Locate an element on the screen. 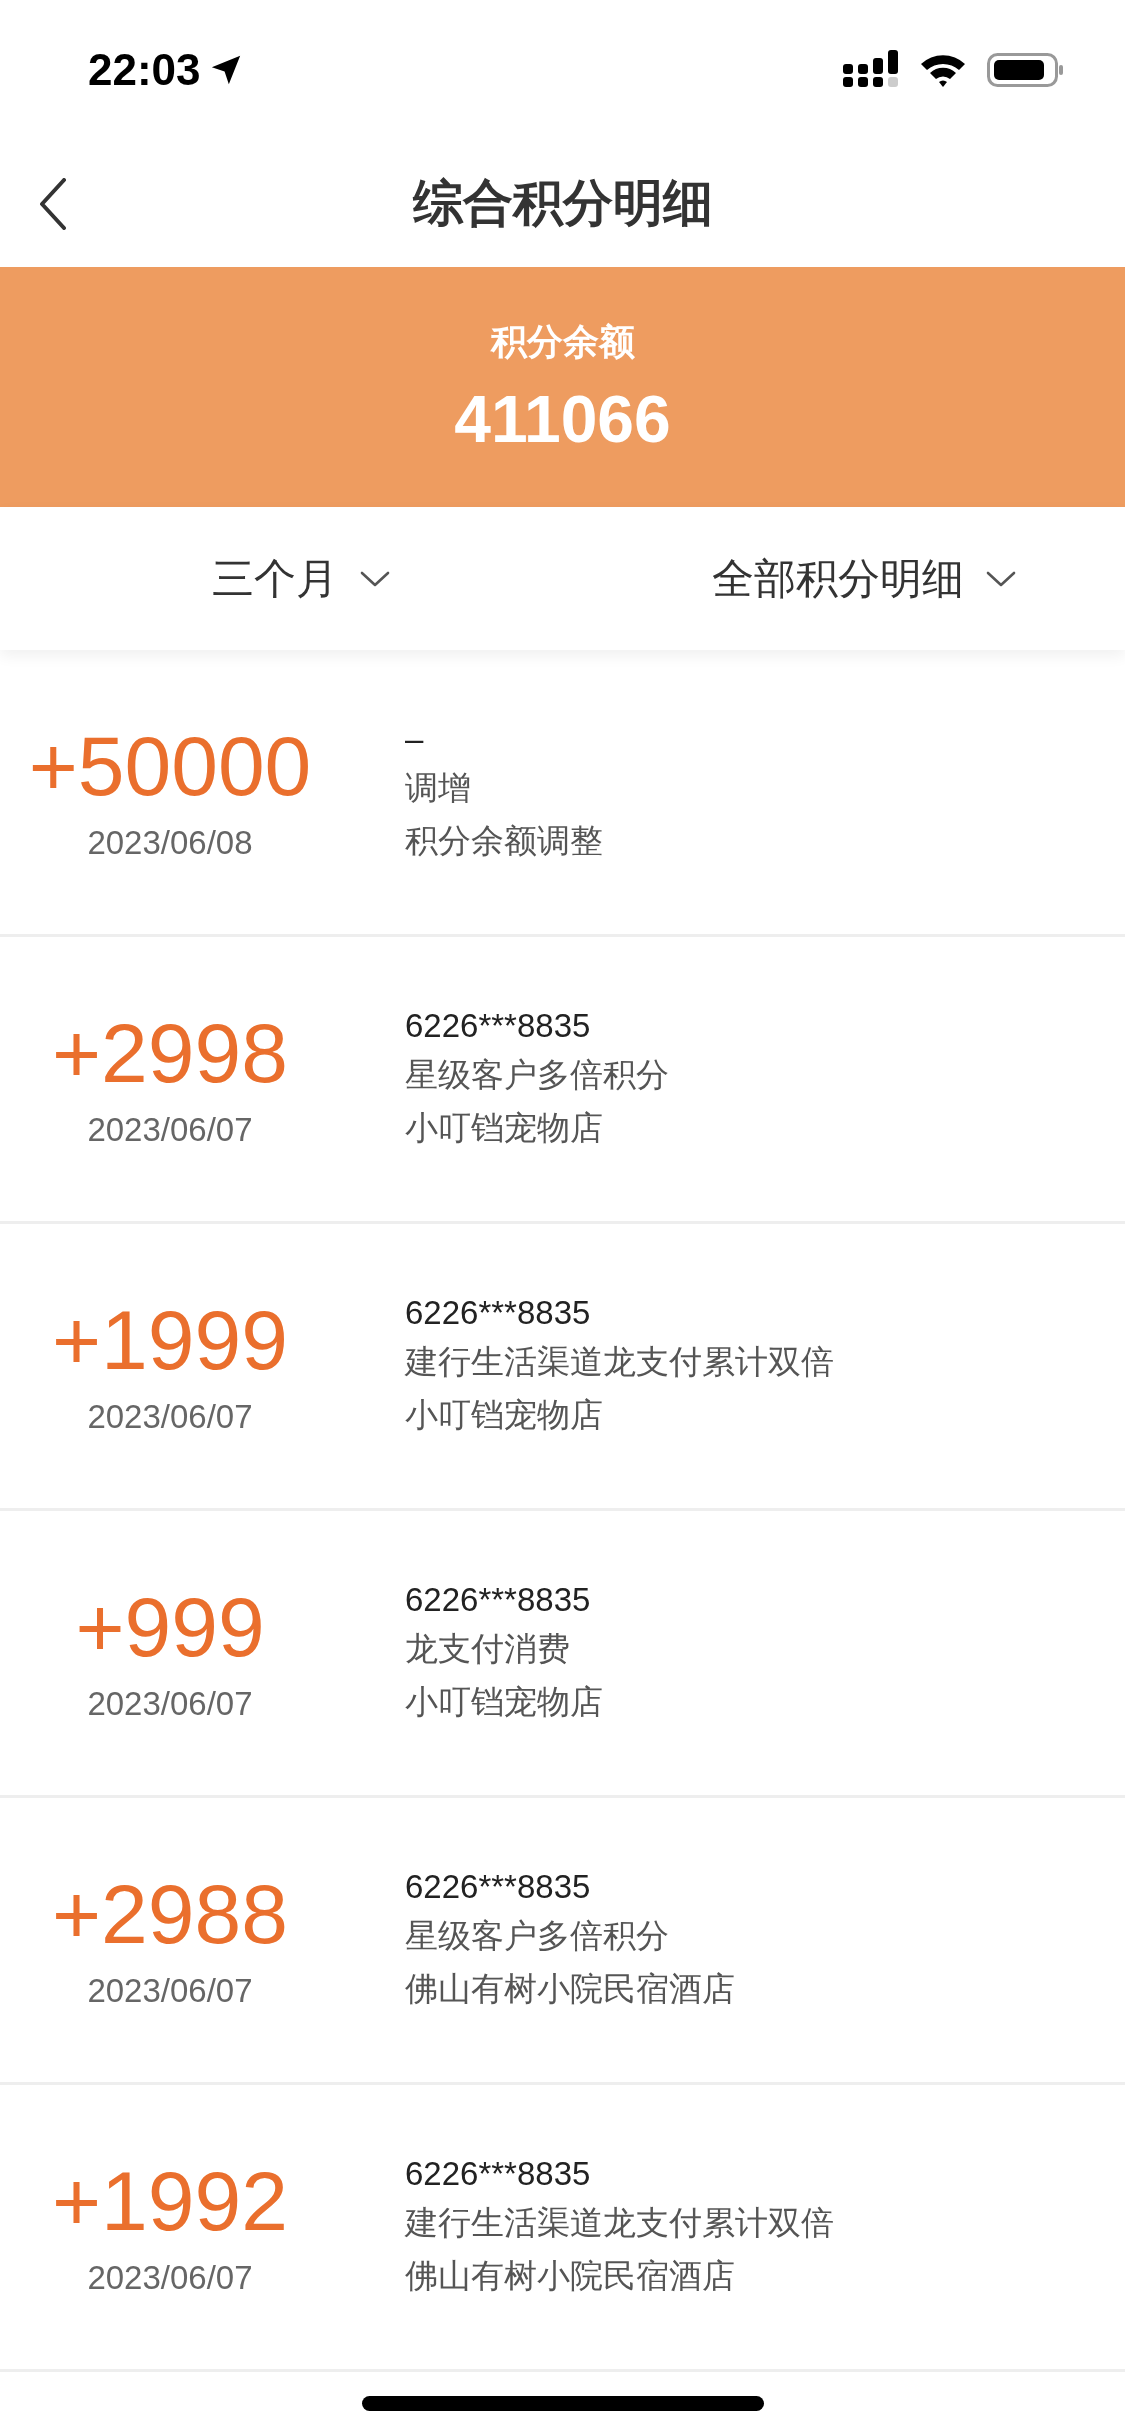  merchant-name: 积分余额调整 is located at coordinates (504, 841).